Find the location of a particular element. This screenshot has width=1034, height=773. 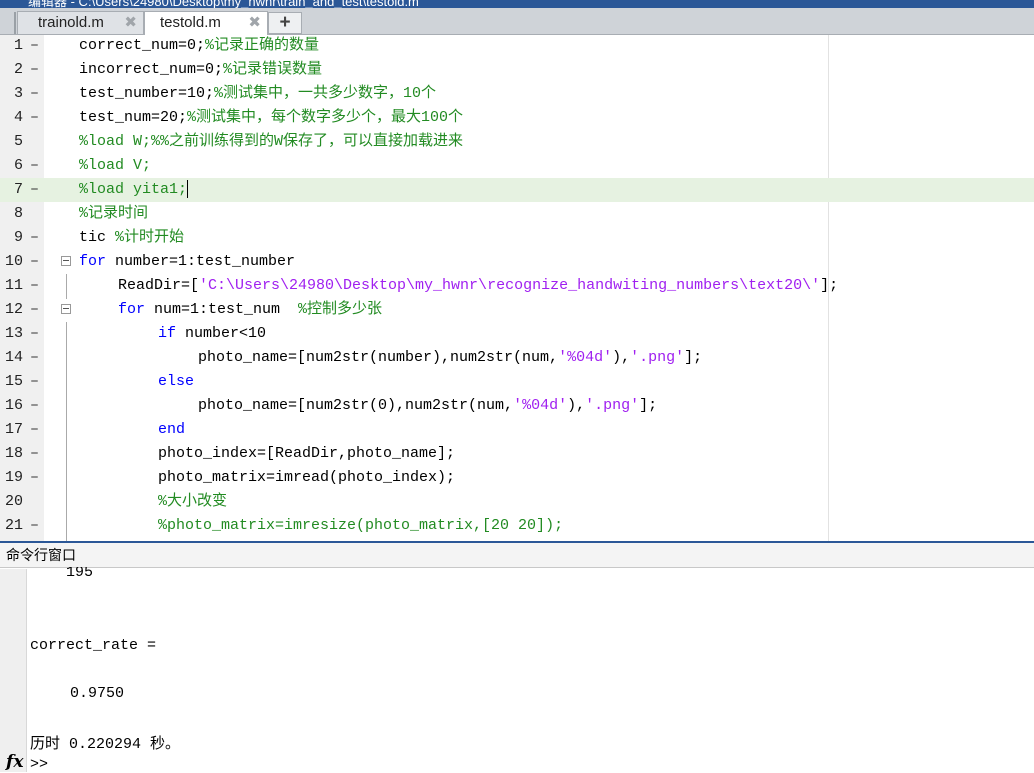

code-line: 9– tic %计时开始 is located at coordinates (517, 238).